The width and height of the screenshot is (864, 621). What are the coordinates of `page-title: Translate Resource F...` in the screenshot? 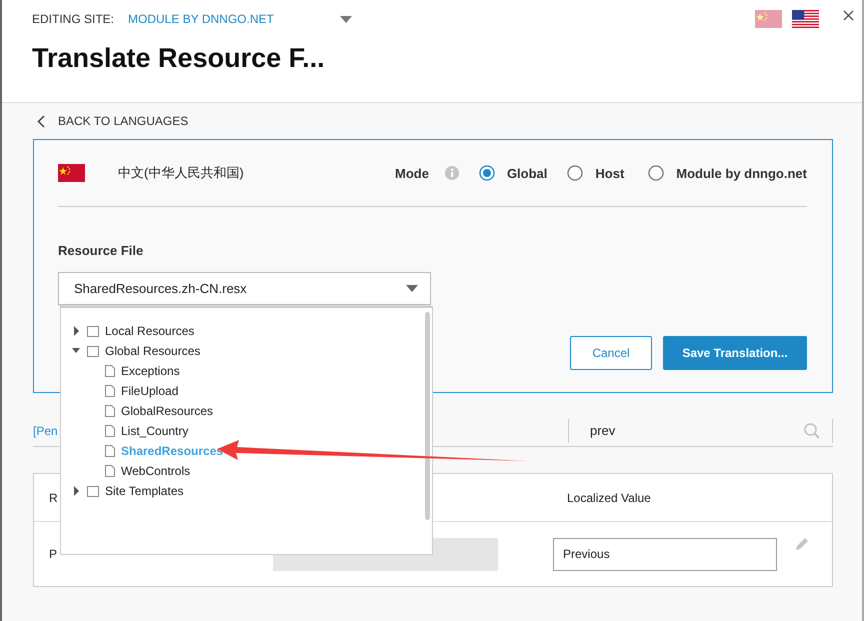 It's located at (179, 58).